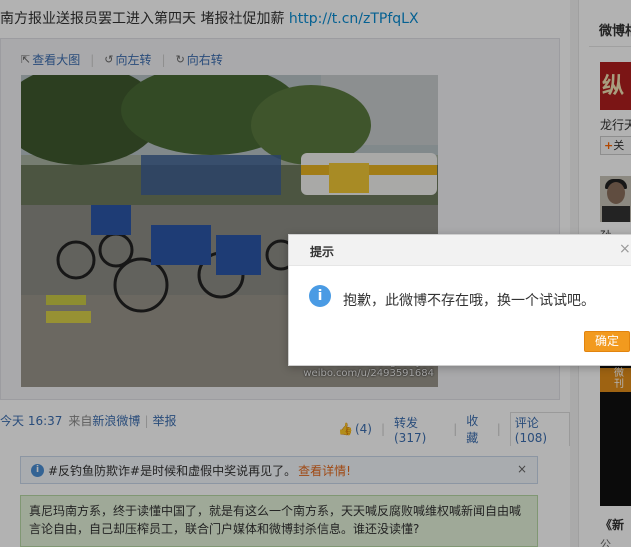 The height and width of the screenshot is (547, 631). Describe the element at coordinates (460, 250) in the screenshot. I see `dialog-header: 提示 ×` at that location.